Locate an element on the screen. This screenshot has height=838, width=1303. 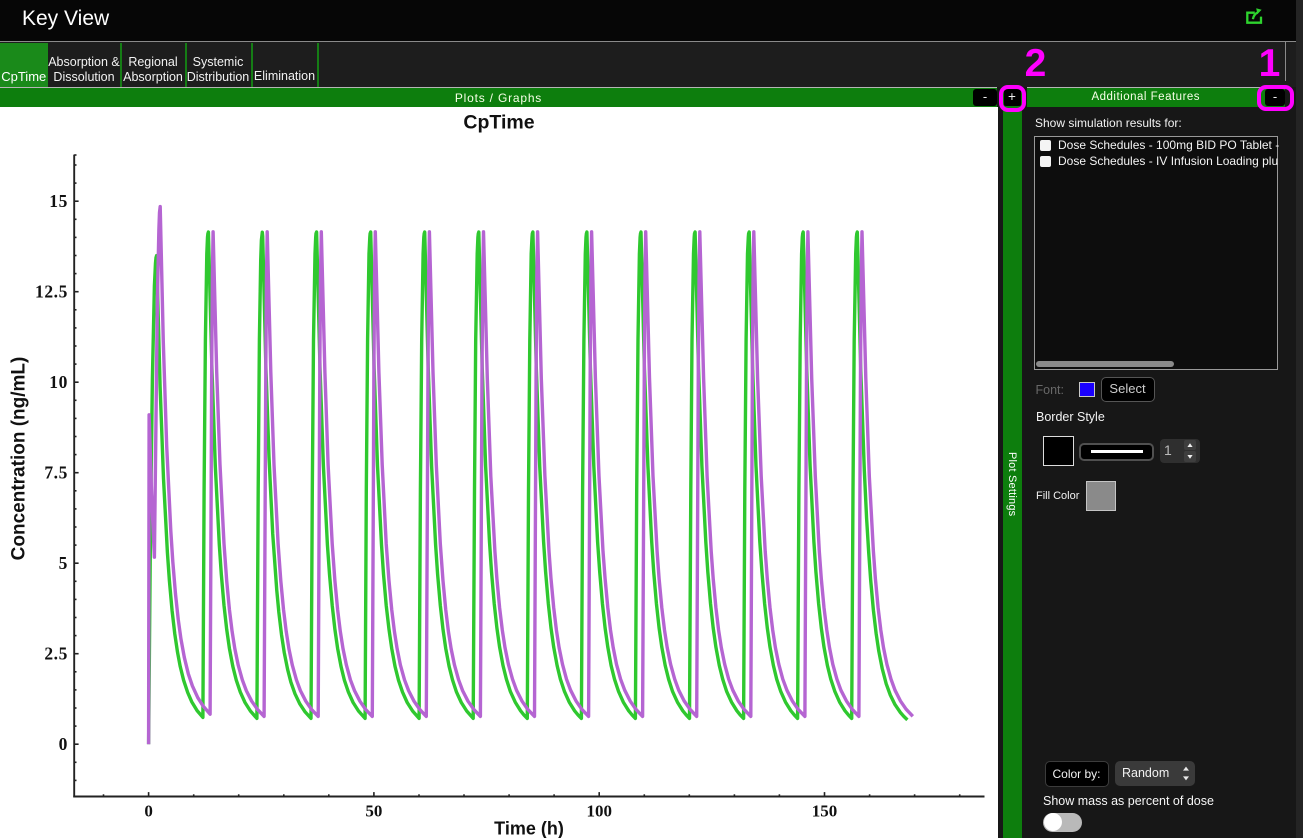
svg-text: 15 is located at coordinates (58, 201).